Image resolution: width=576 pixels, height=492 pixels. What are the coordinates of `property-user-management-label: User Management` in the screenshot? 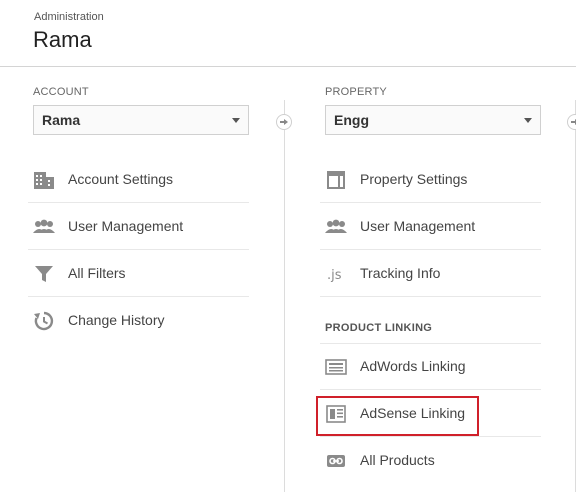 It's located at (418, 226).